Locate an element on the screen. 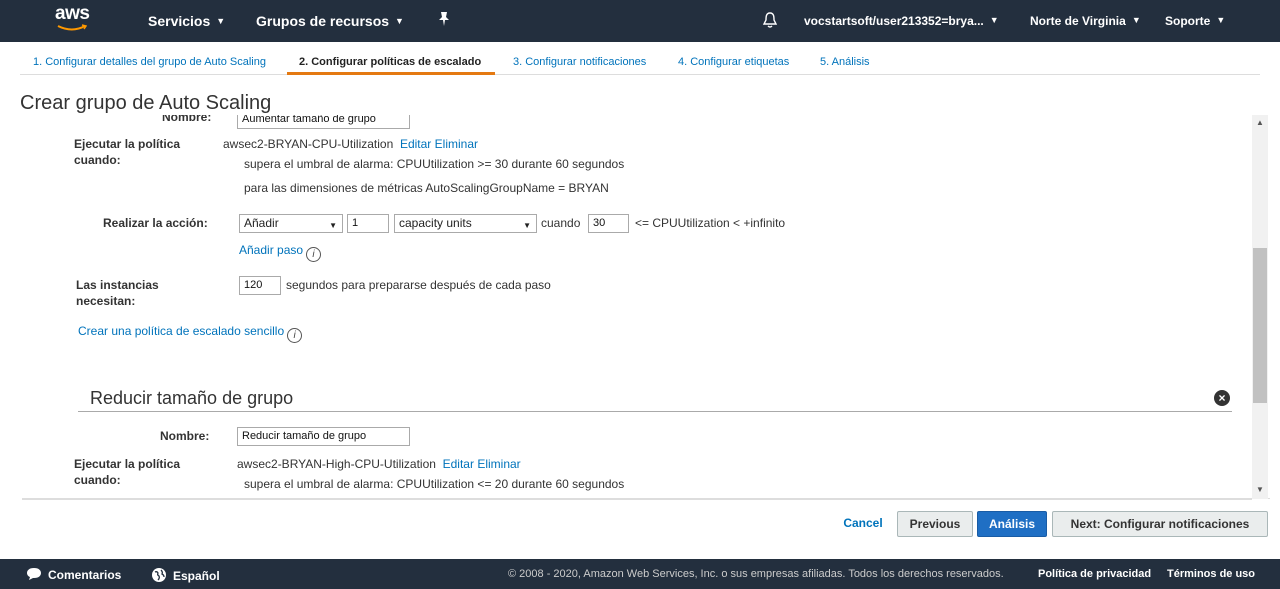 This screenshot has width=1280, height=589. support-menu: Soporte ▼ is located at coordinates (1195, 21).